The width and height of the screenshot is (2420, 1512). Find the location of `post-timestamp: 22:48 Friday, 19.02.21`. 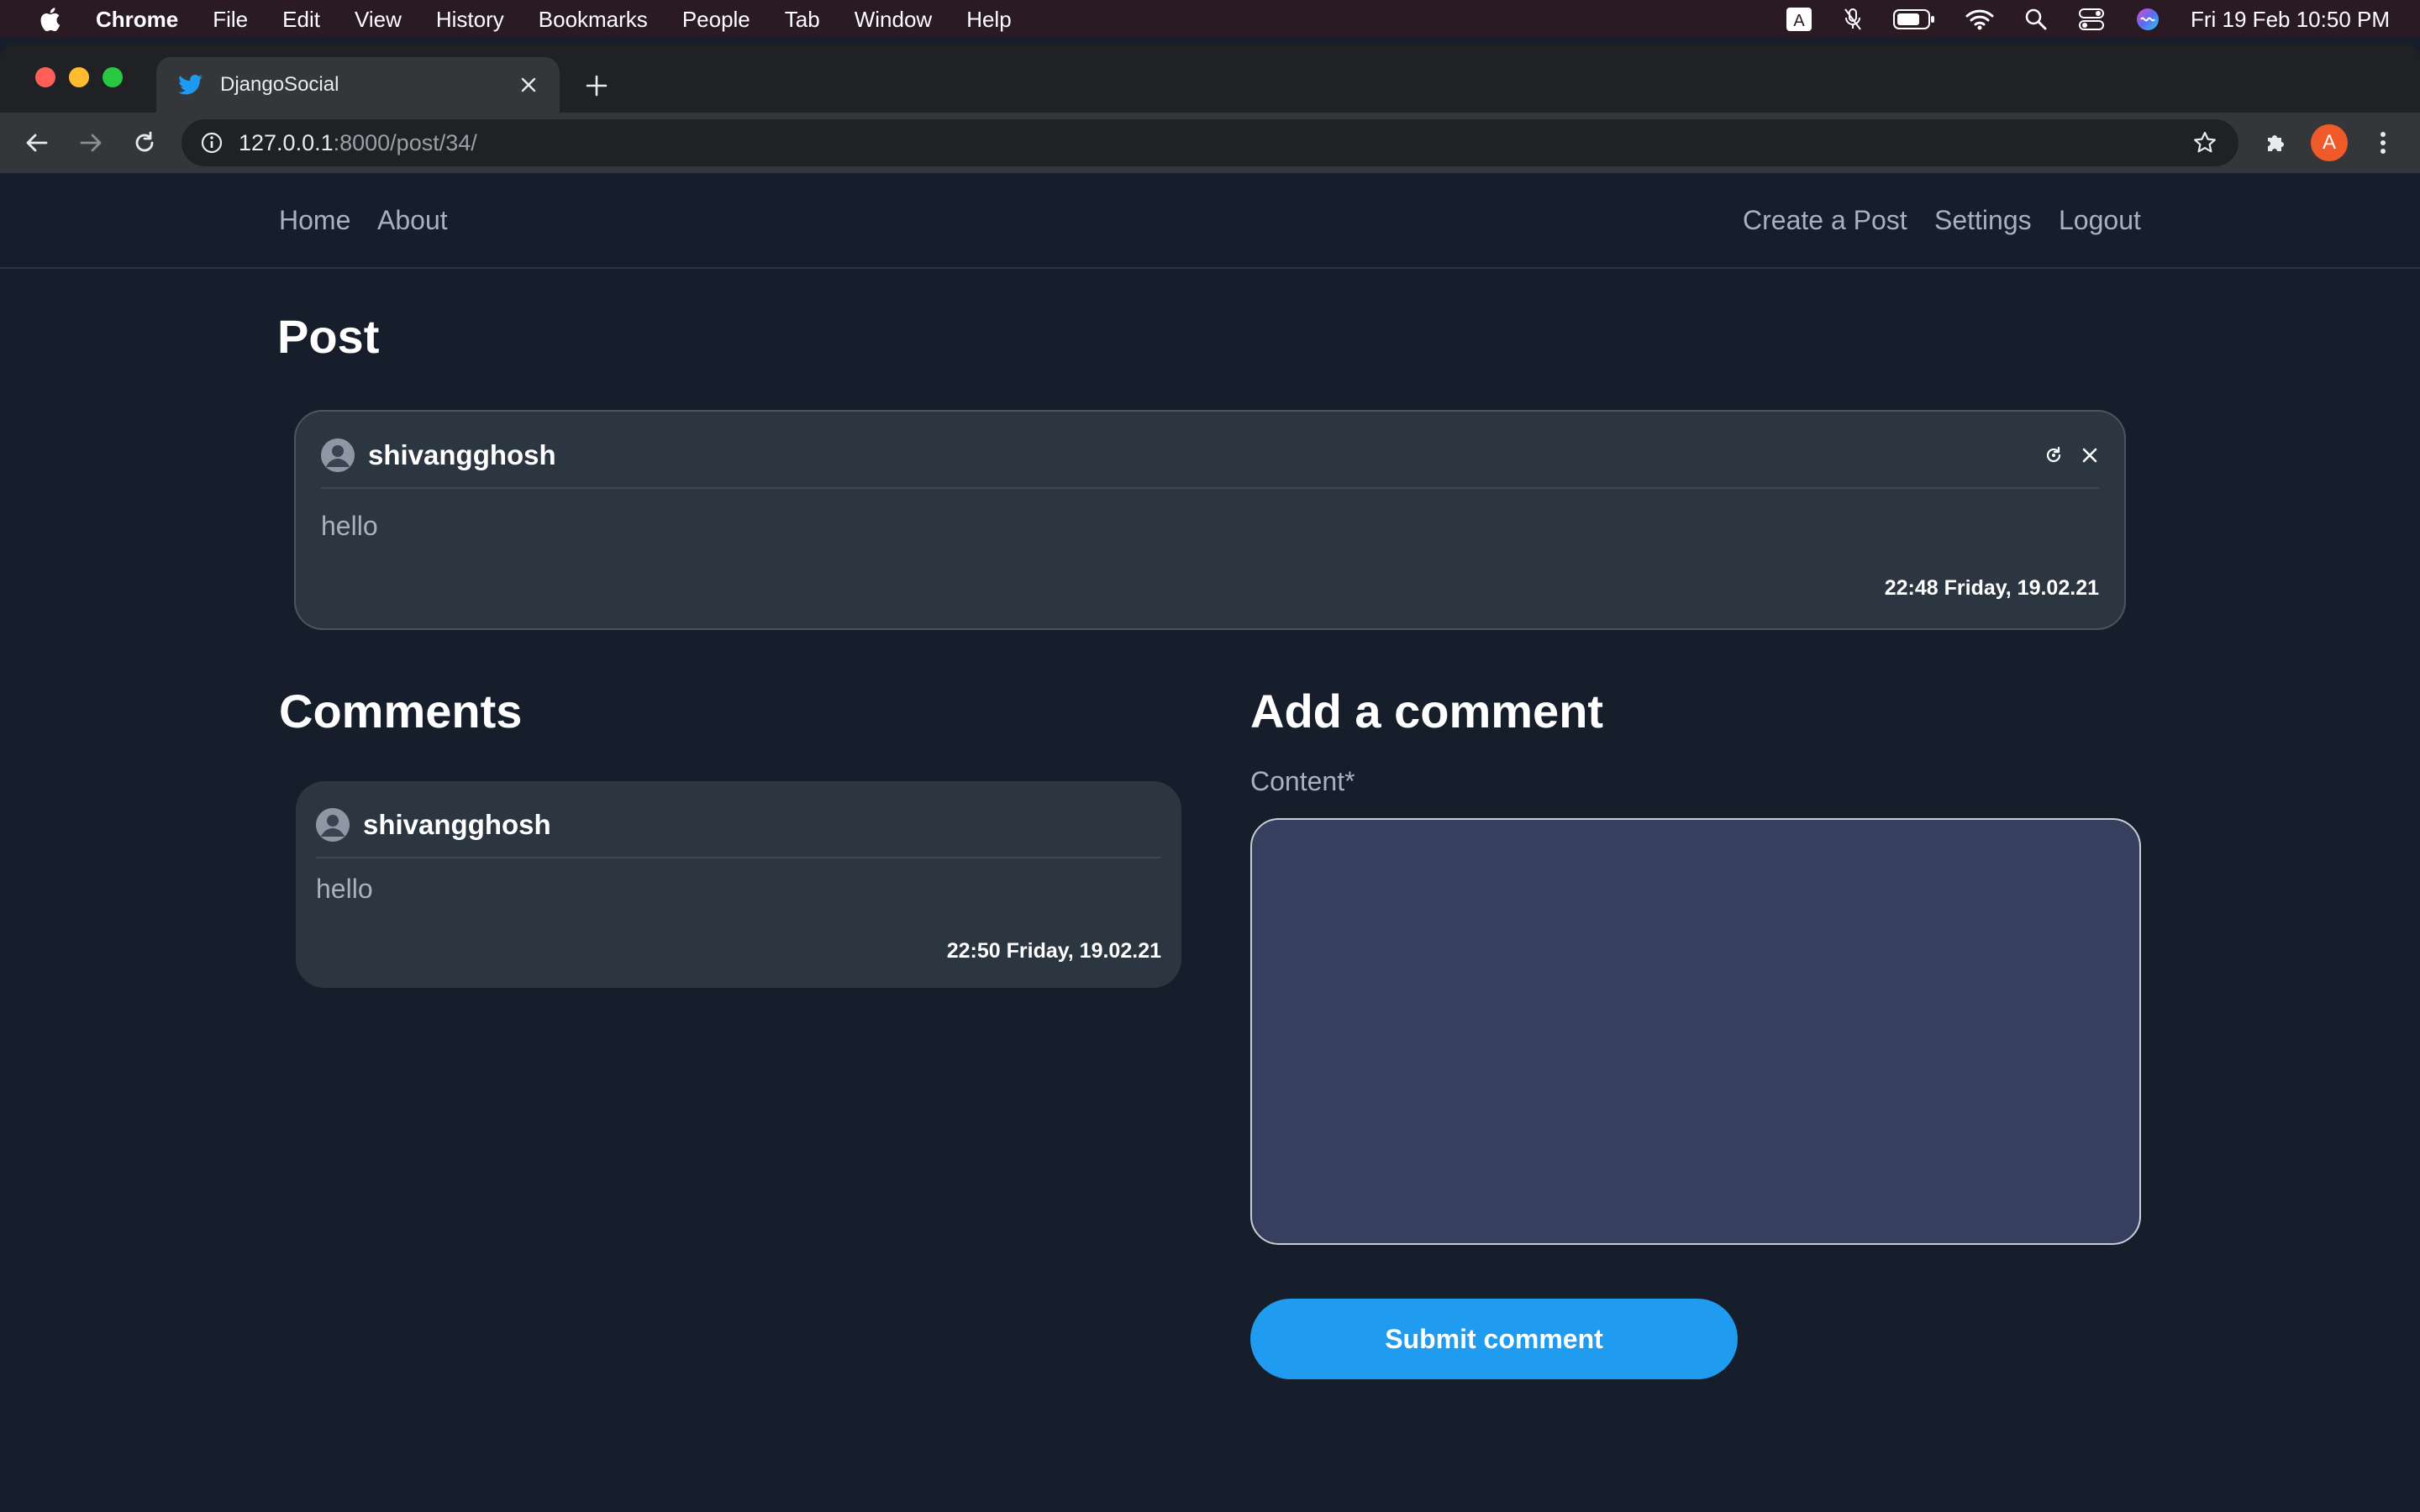

post-timestamp: 22:48 Friday, 19.02.21 is located at coordinates (1991, 588).